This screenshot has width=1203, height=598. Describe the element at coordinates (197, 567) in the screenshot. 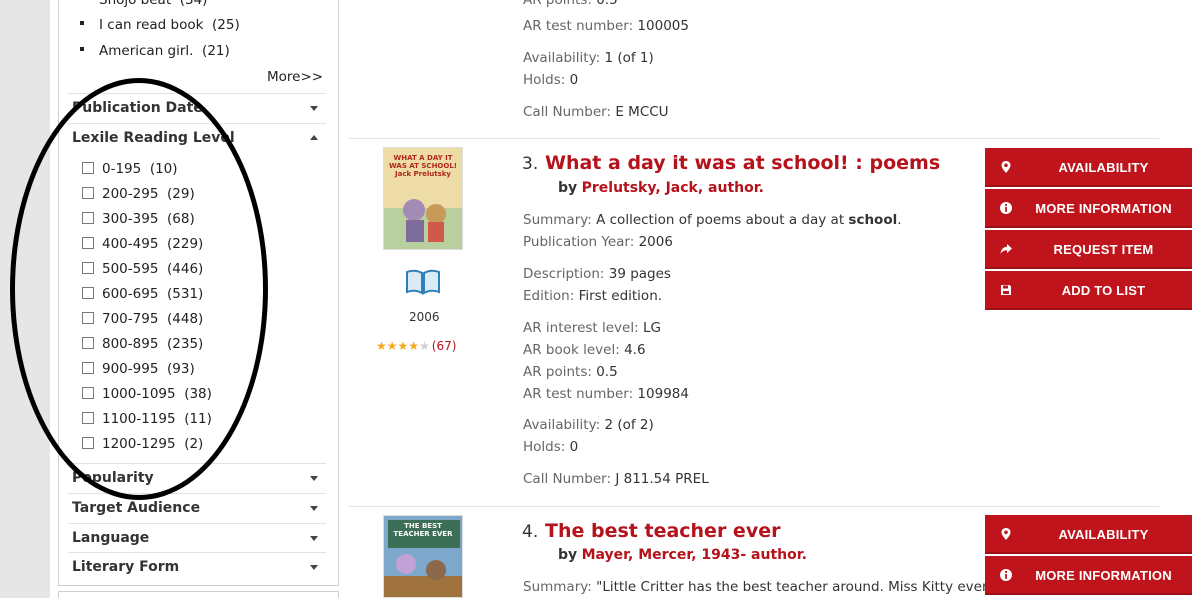

I see `facet-literary-form: Literary Form` at that location.